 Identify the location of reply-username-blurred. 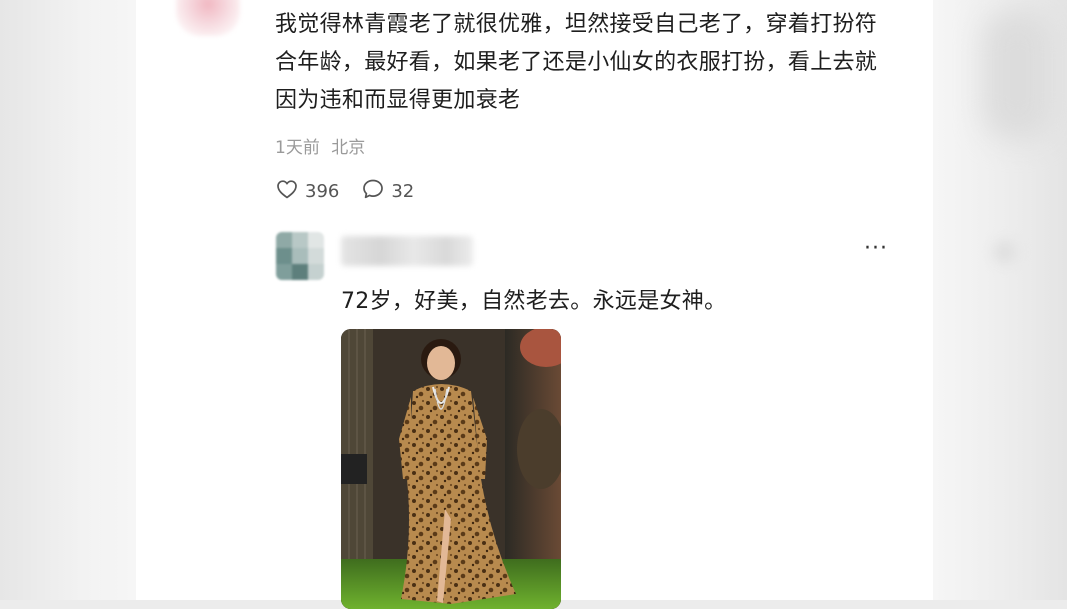
(407, 251).